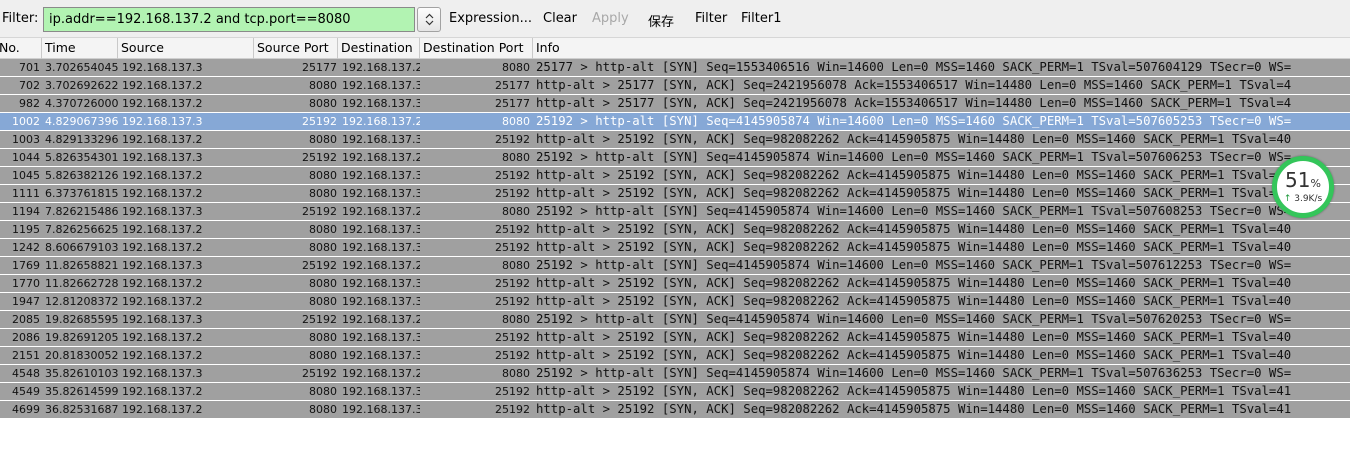 The height and width of the screenshot is (473, 1350). What do you see at coordinates (319, 67) in the screenshot?
I see `cell-source-port: 25177` at bounding box center [319, 67].